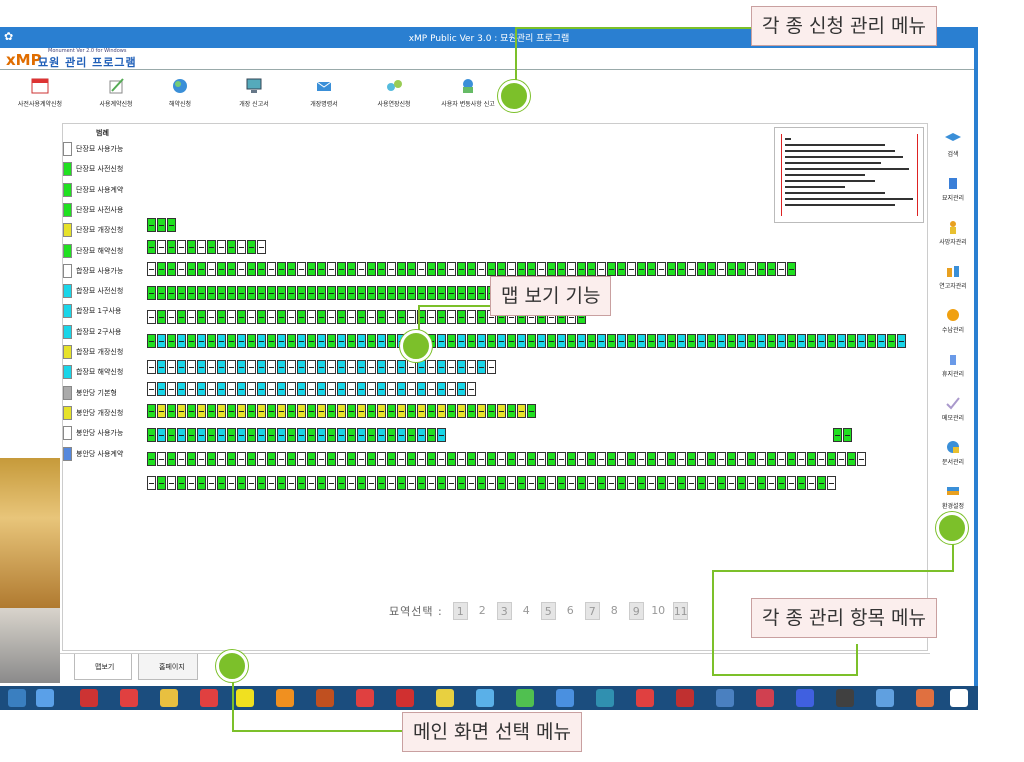  What do you see at coordinates (526, 611) in the screenshot?
I see `page-button: 4` at bounding box center [526, 611].